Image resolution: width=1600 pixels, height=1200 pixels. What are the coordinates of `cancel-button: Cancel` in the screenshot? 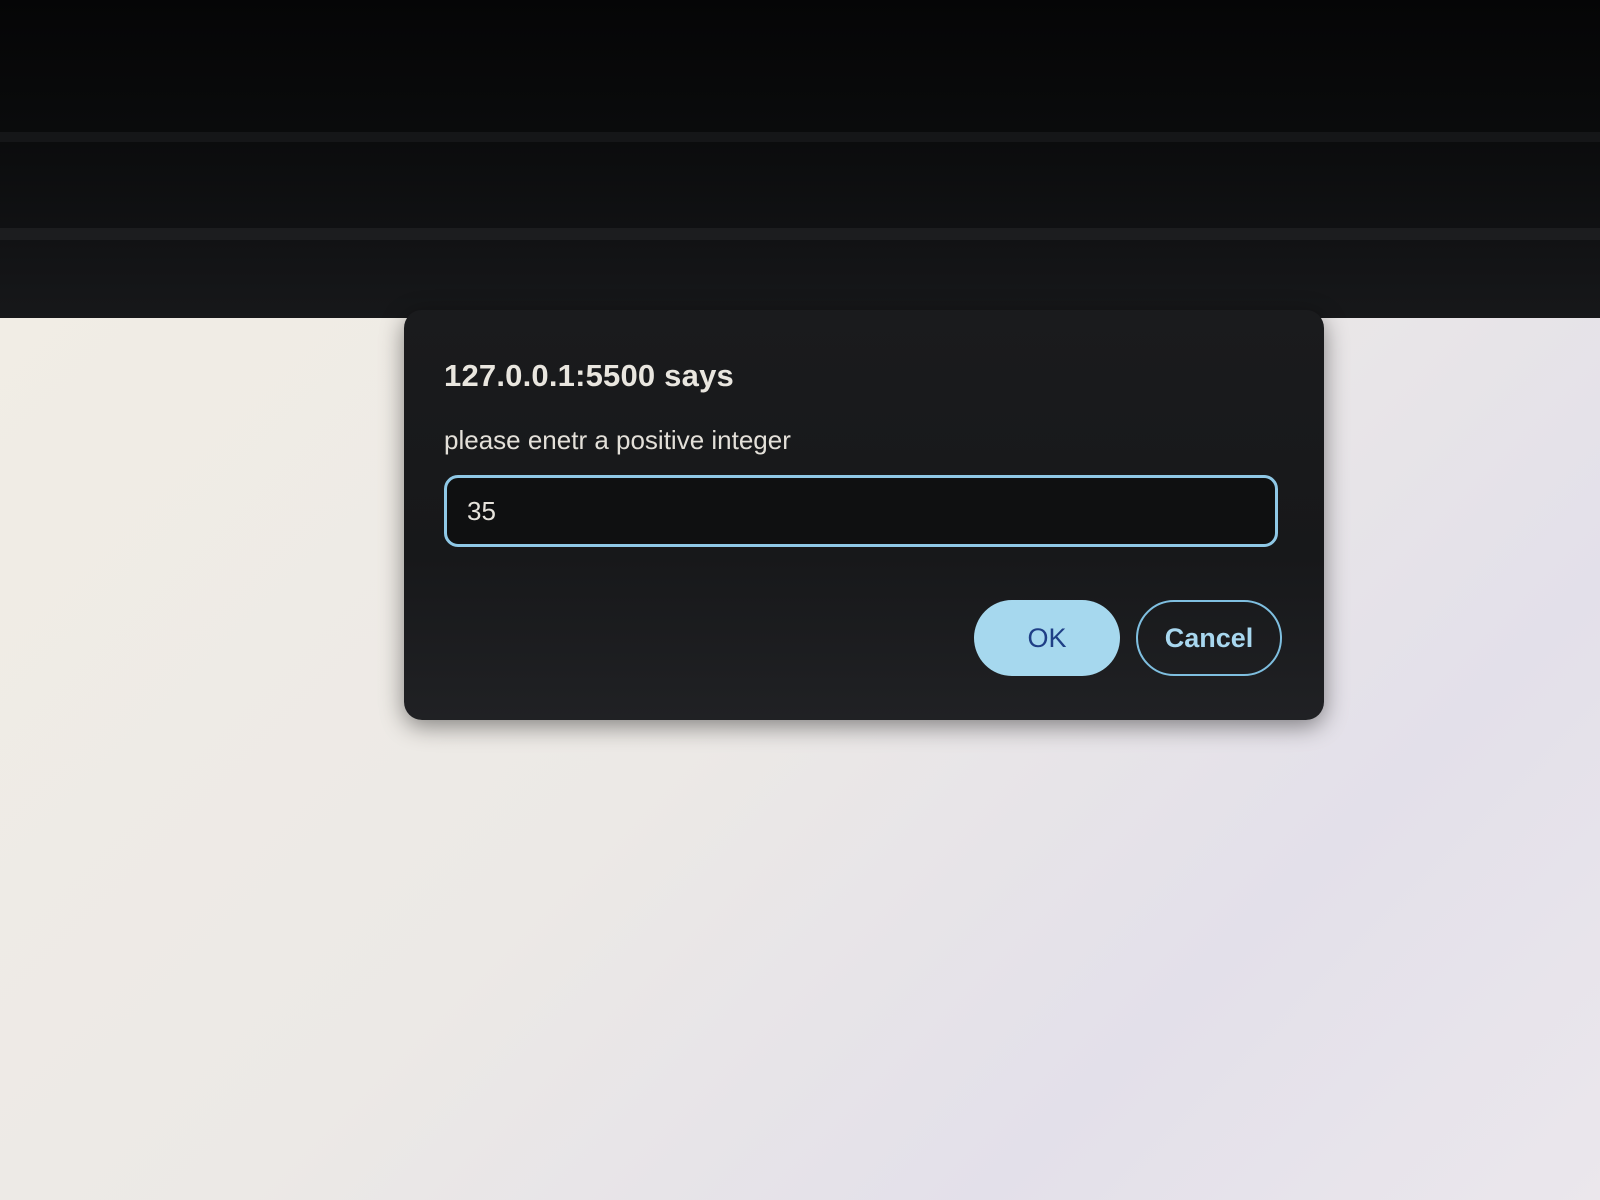 It's located at (1209, 638).